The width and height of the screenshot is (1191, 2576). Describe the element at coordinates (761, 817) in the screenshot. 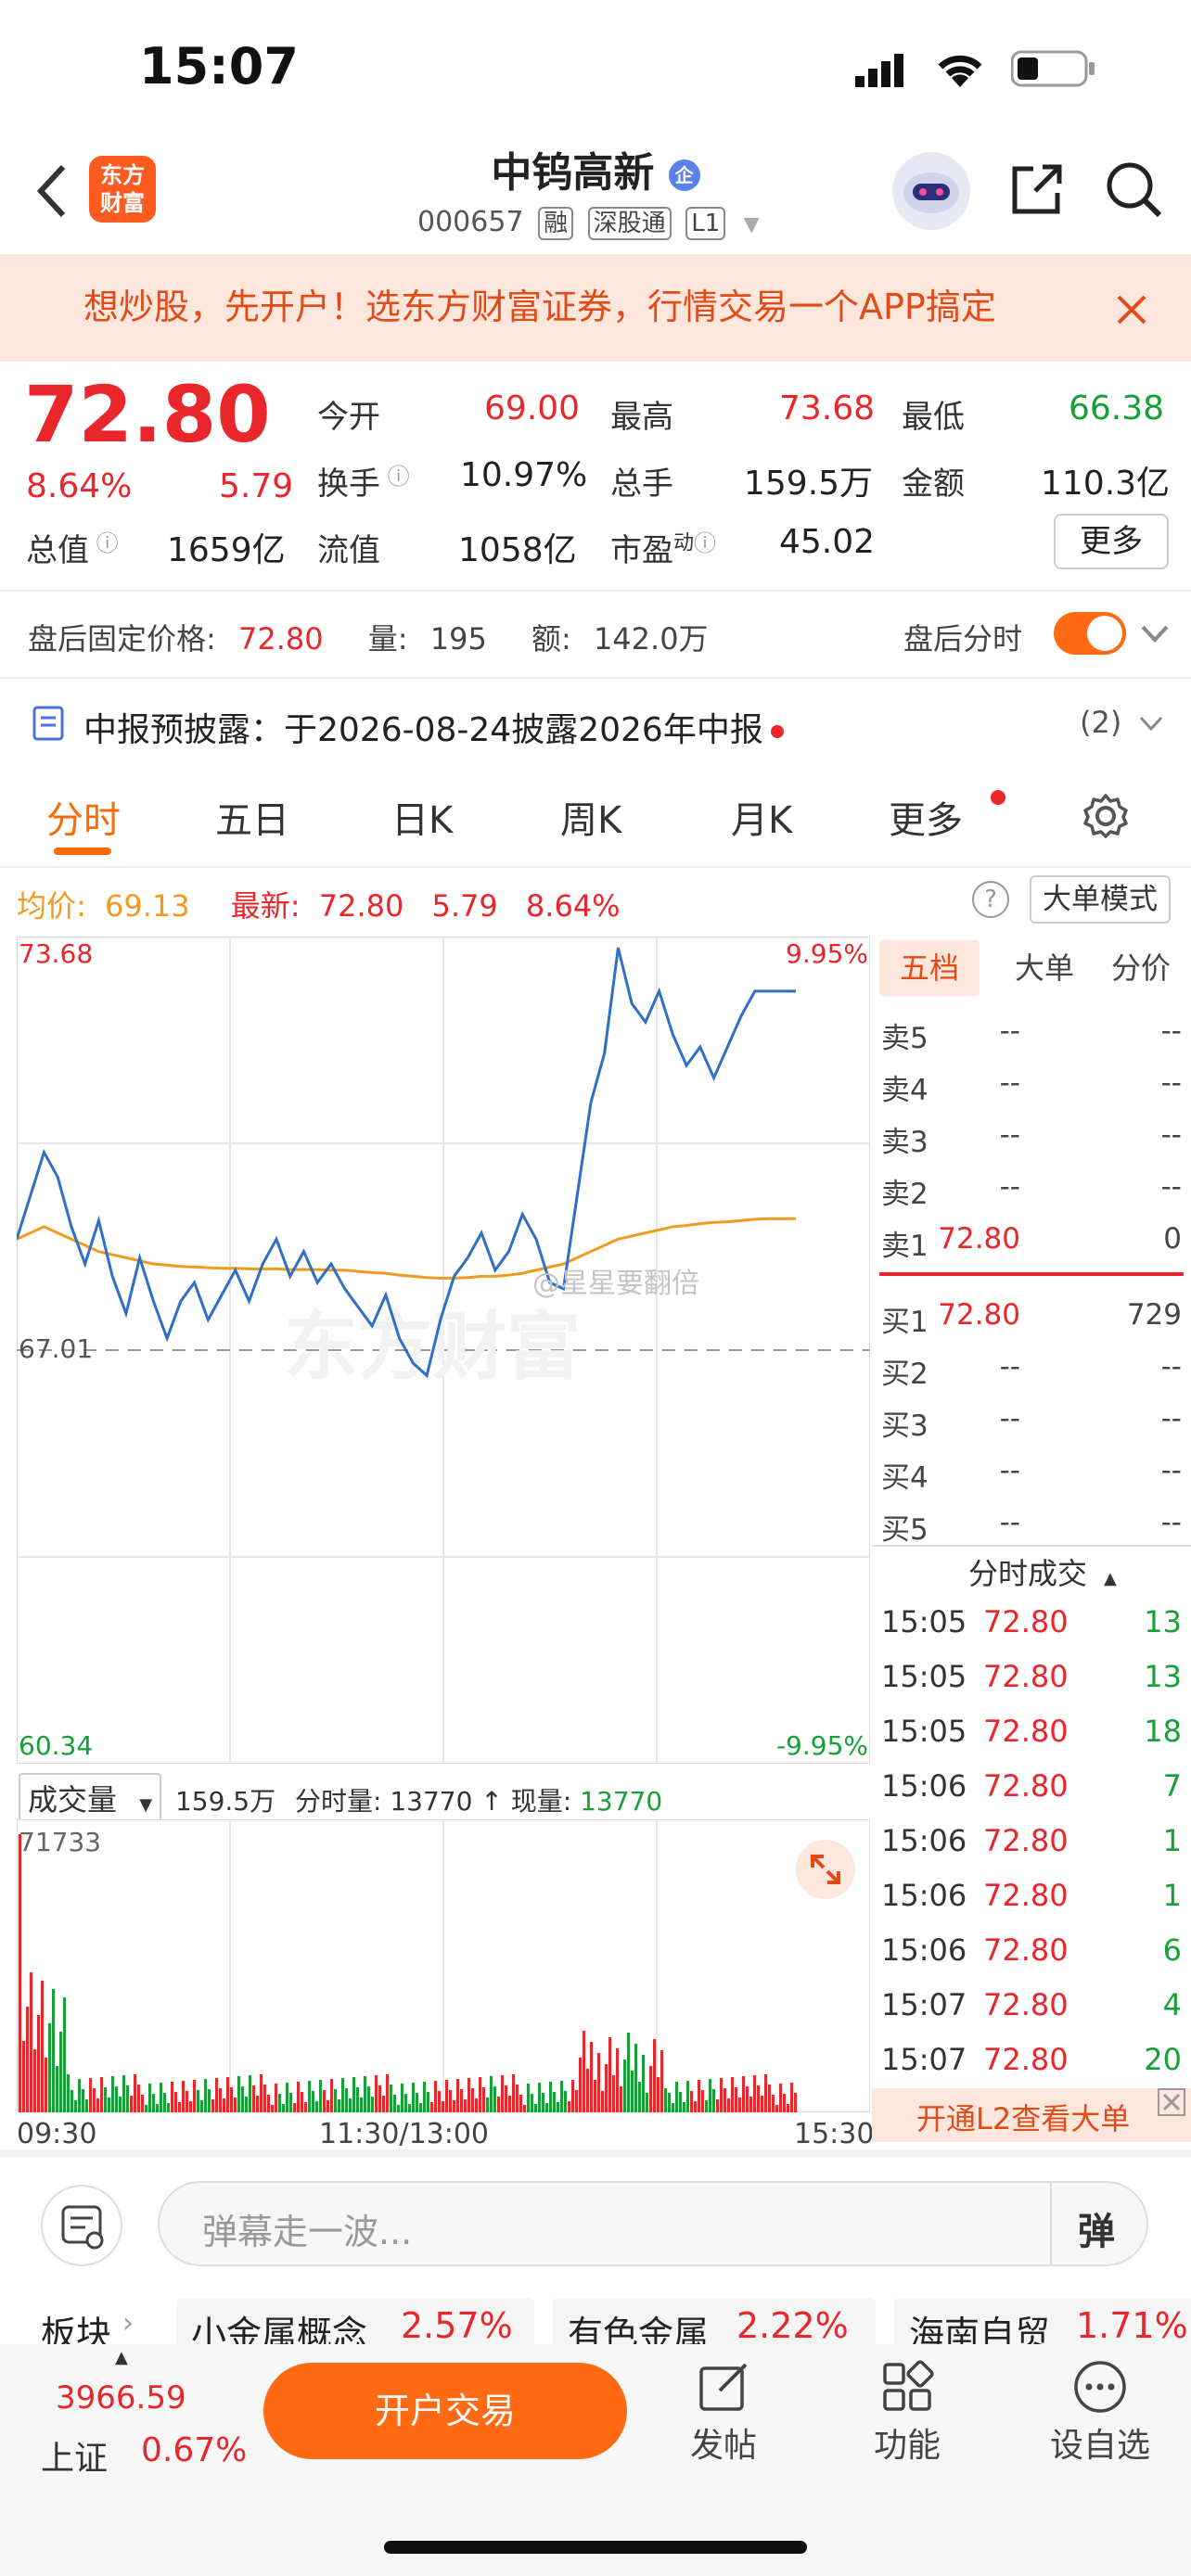

I see `tab-monthly-k: 月K` at that location.